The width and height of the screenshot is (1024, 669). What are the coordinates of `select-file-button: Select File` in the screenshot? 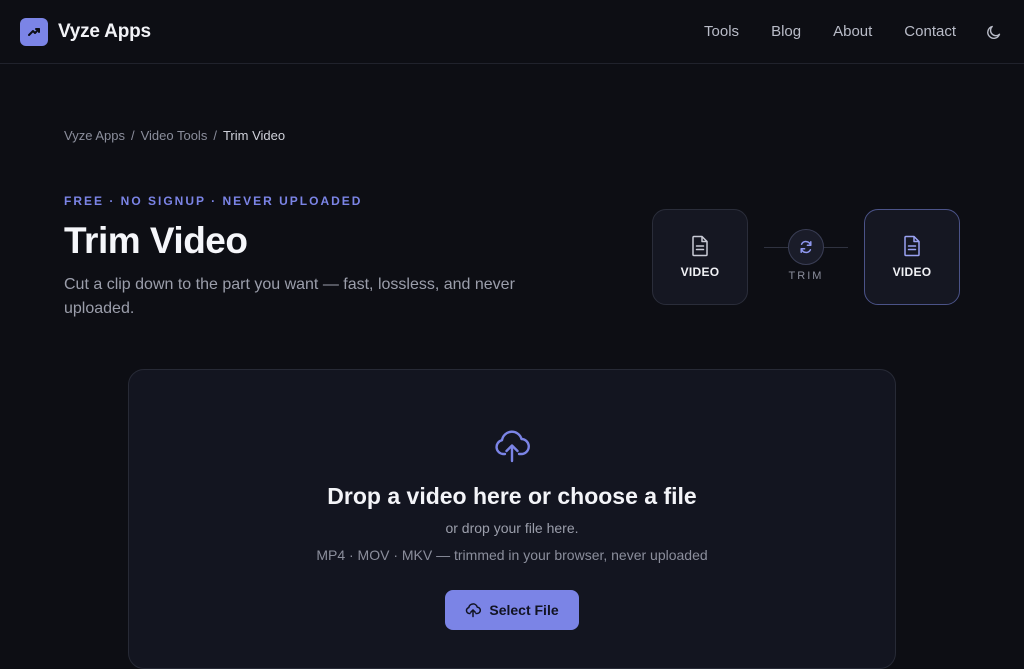 It's located at (512, 610).